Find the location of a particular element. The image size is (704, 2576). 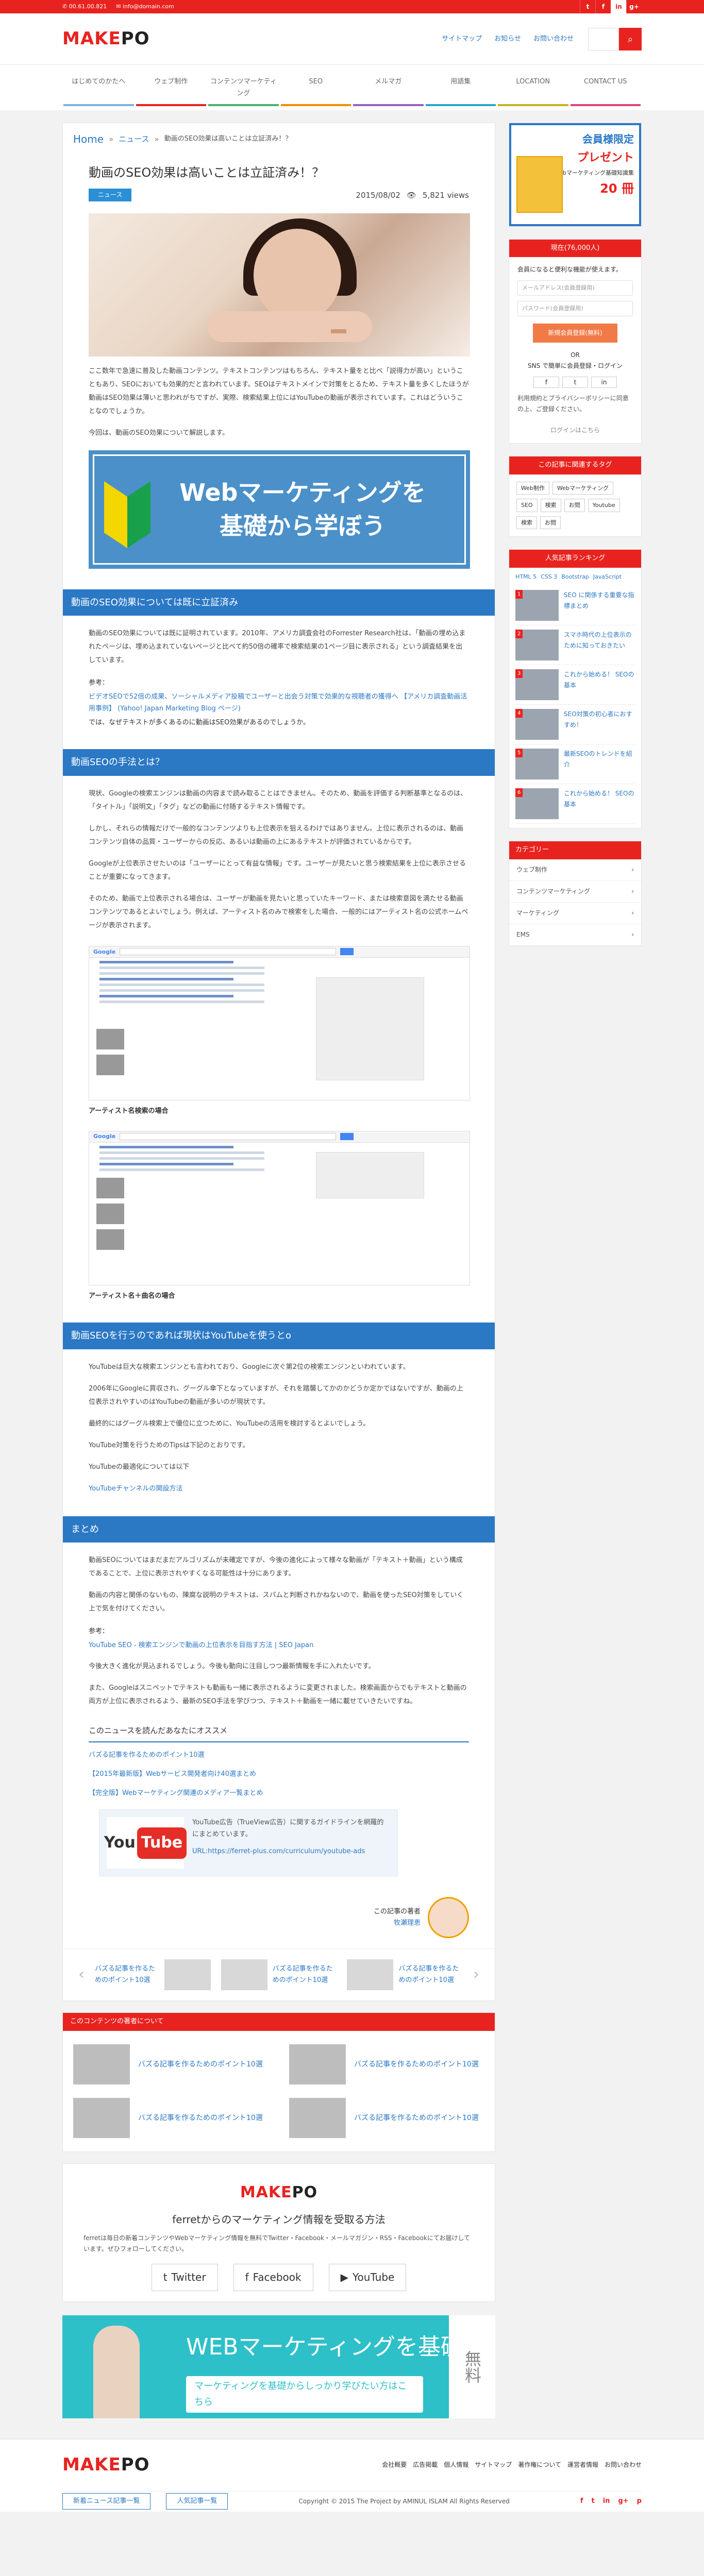

footer-link: 運営者情報 is located at coordinates (582, 2465).